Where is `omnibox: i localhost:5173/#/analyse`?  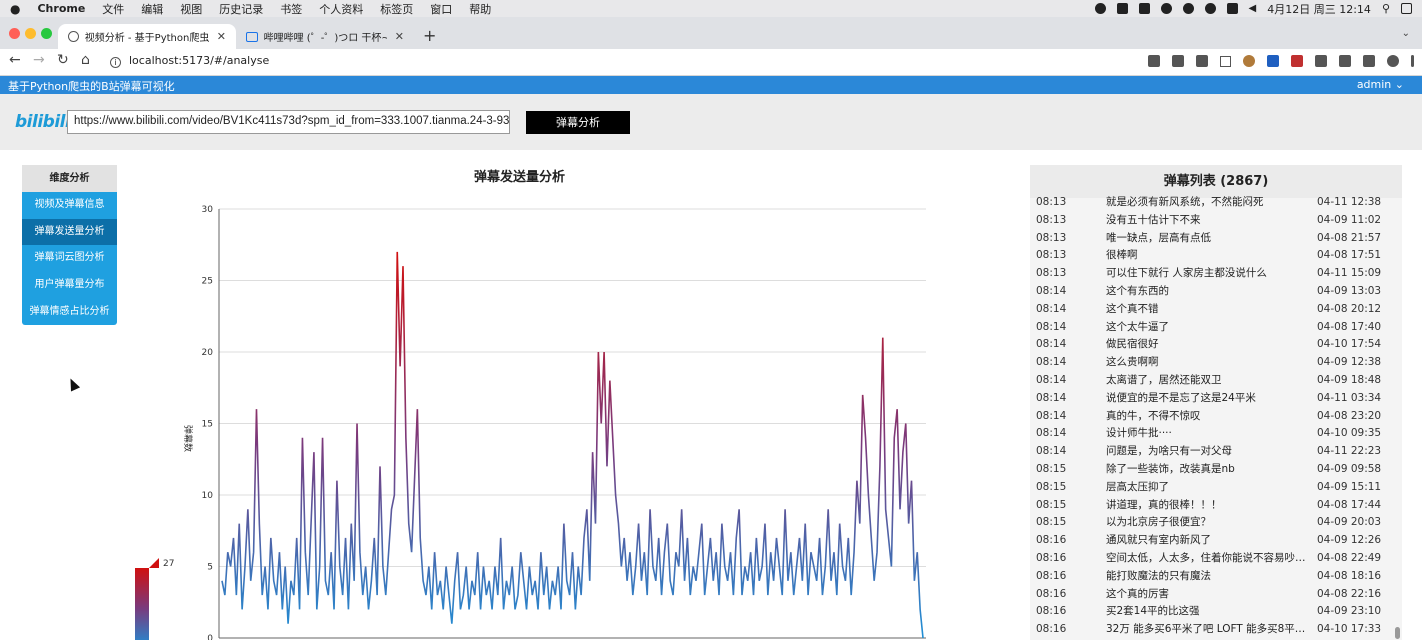
omnibox: i localhost:5173/#/analyse is located at coordinates (189, 61).